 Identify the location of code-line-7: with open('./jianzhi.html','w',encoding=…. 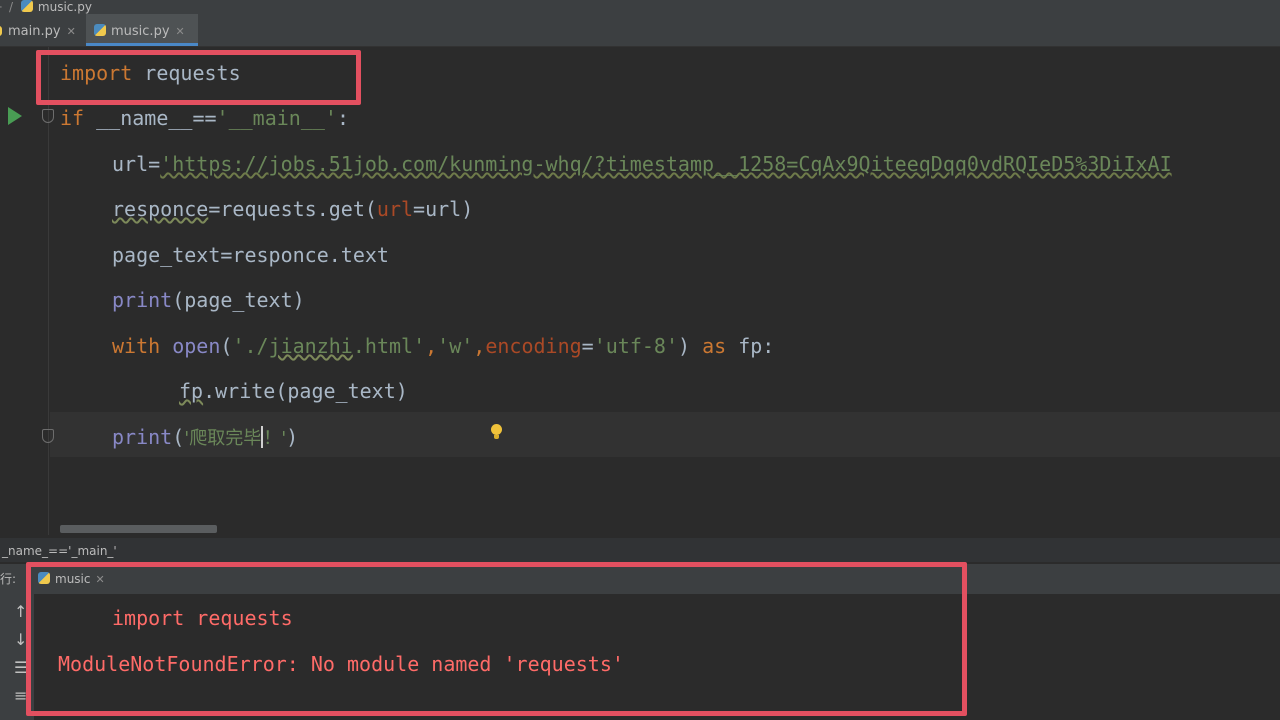
(443, 346).